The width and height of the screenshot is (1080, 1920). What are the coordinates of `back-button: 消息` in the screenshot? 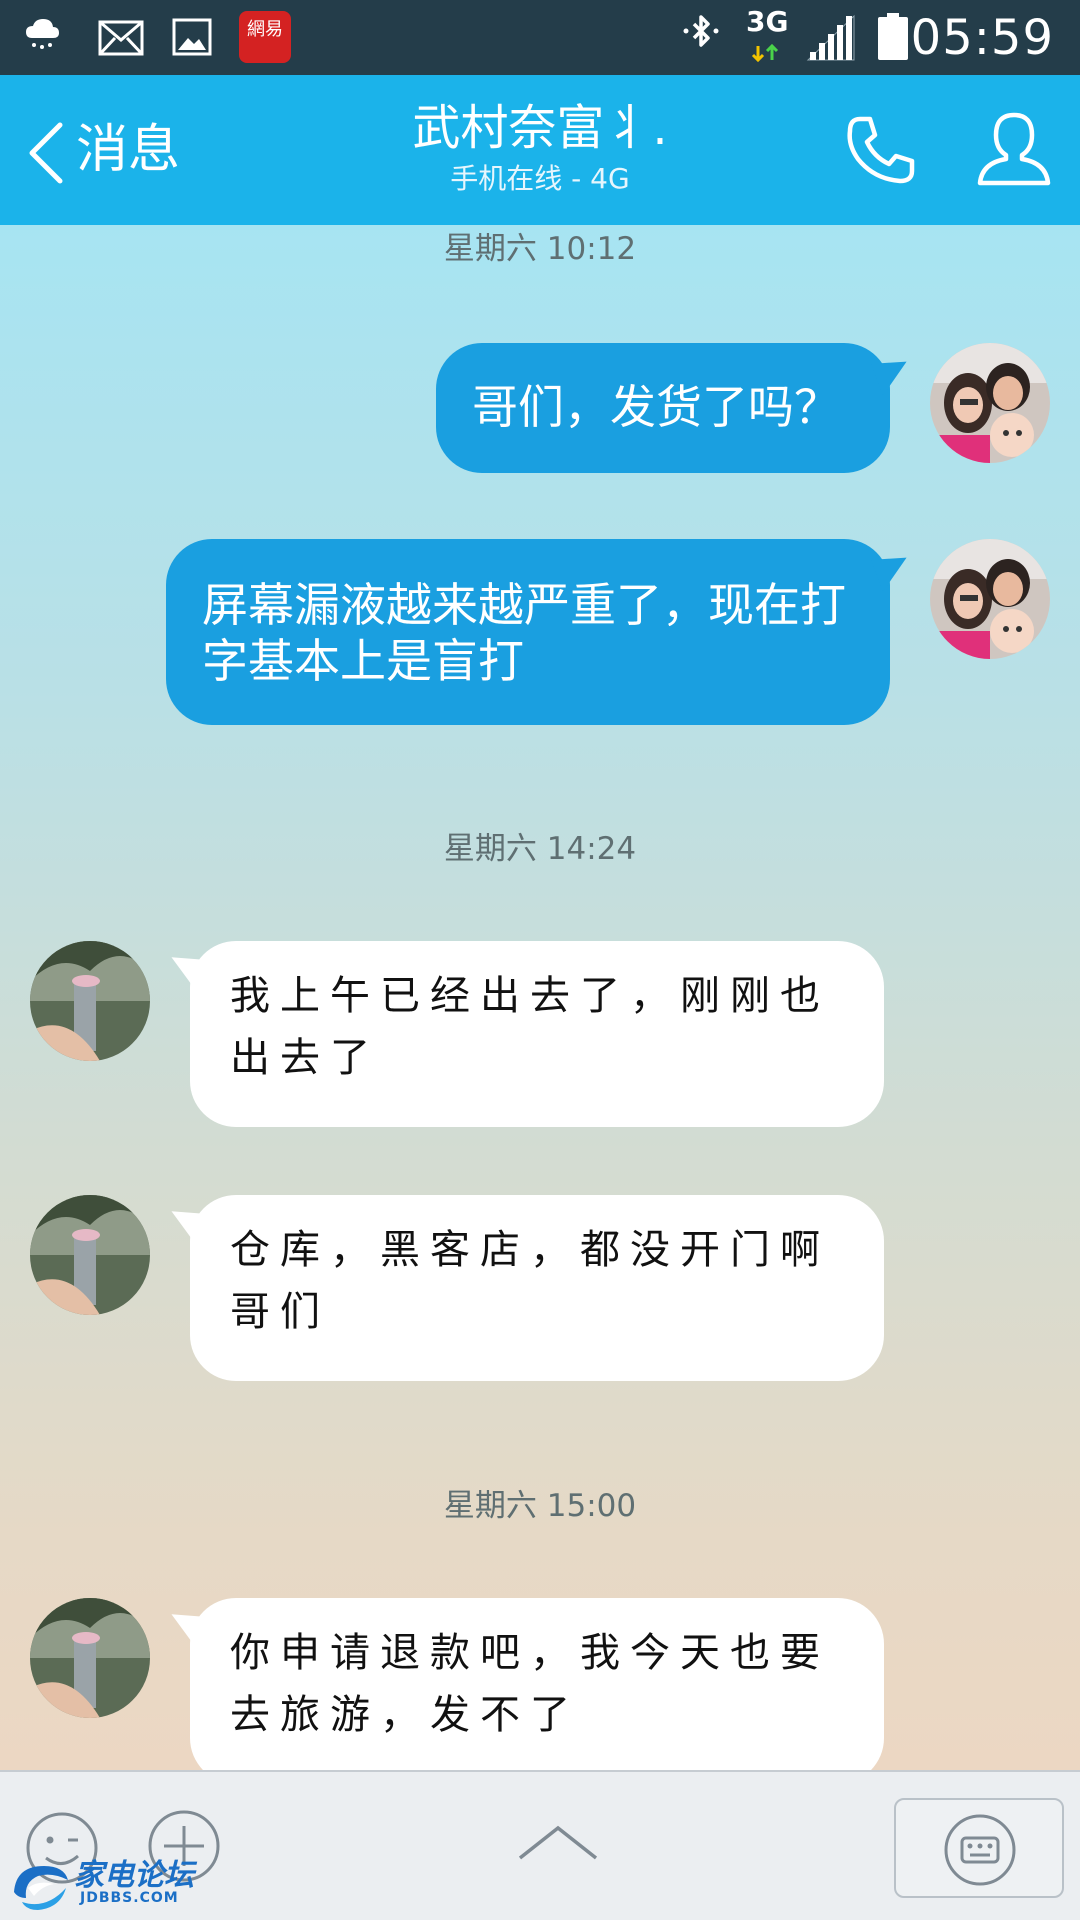 It's located at (111, 150).